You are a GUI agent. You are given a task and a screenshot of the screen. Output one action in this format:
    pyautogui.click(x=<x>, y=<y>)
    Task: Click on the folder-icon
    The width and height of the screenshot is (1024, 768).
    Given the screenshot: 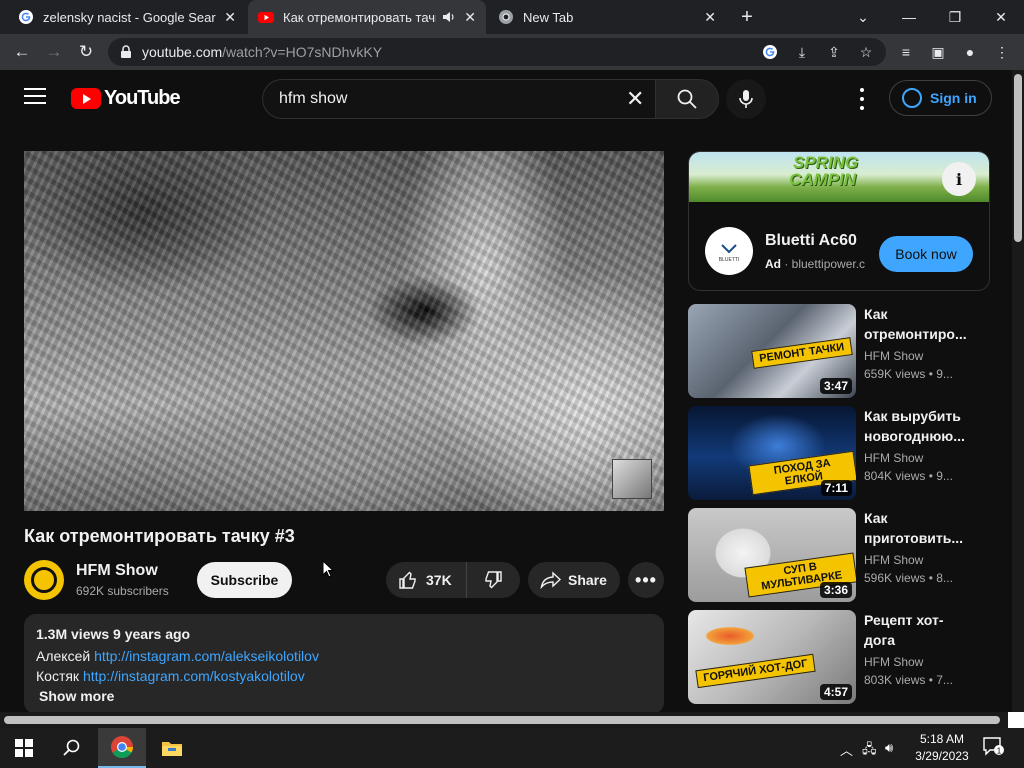 What is the action you would take?
    pyautogui.click(x=172, y=749)
    